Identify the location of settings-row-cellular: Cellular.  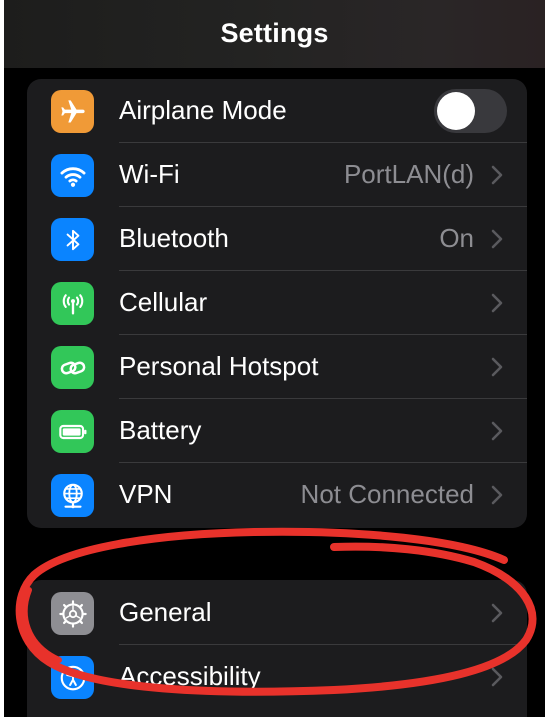
(277, 303).